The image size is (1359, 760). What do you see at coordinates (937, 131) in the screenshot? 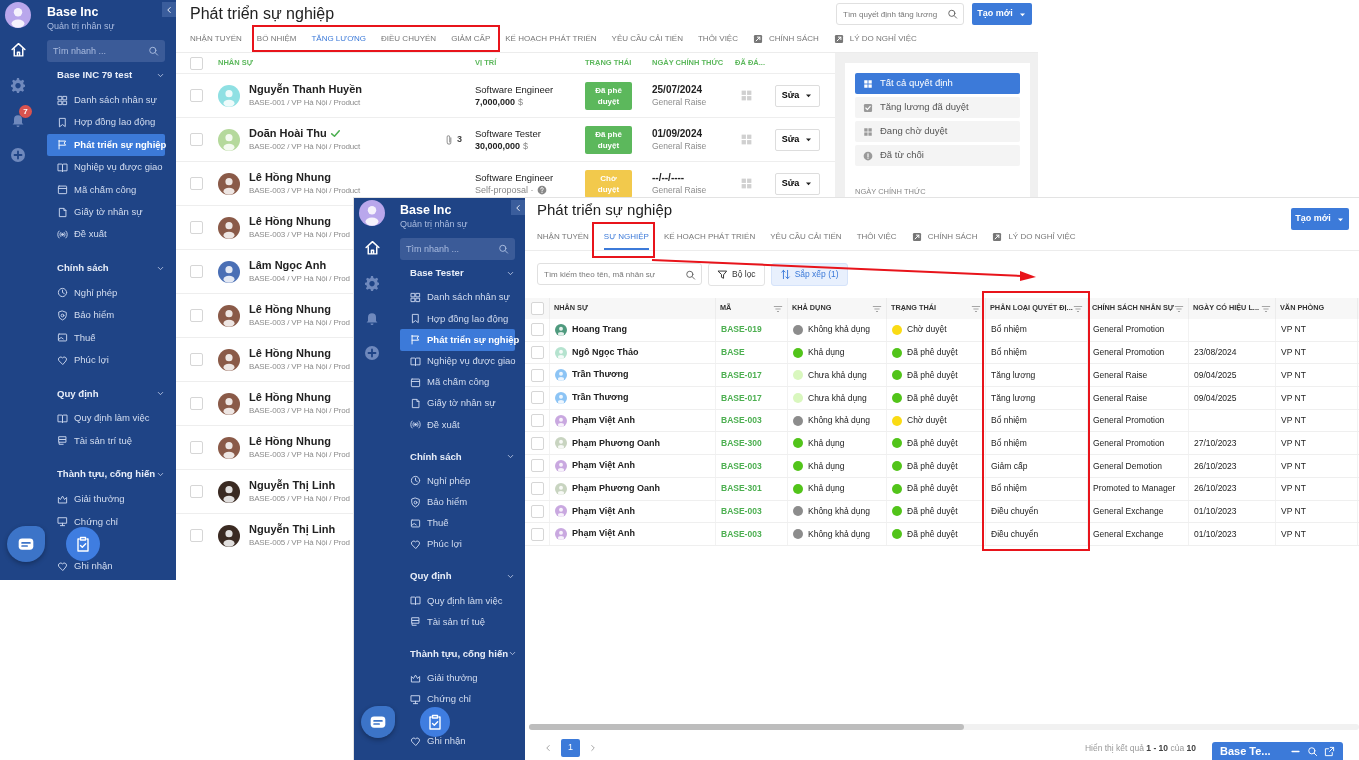
I see `filter-item: Đang chờ duyệt` at bounding box center [937, 131].